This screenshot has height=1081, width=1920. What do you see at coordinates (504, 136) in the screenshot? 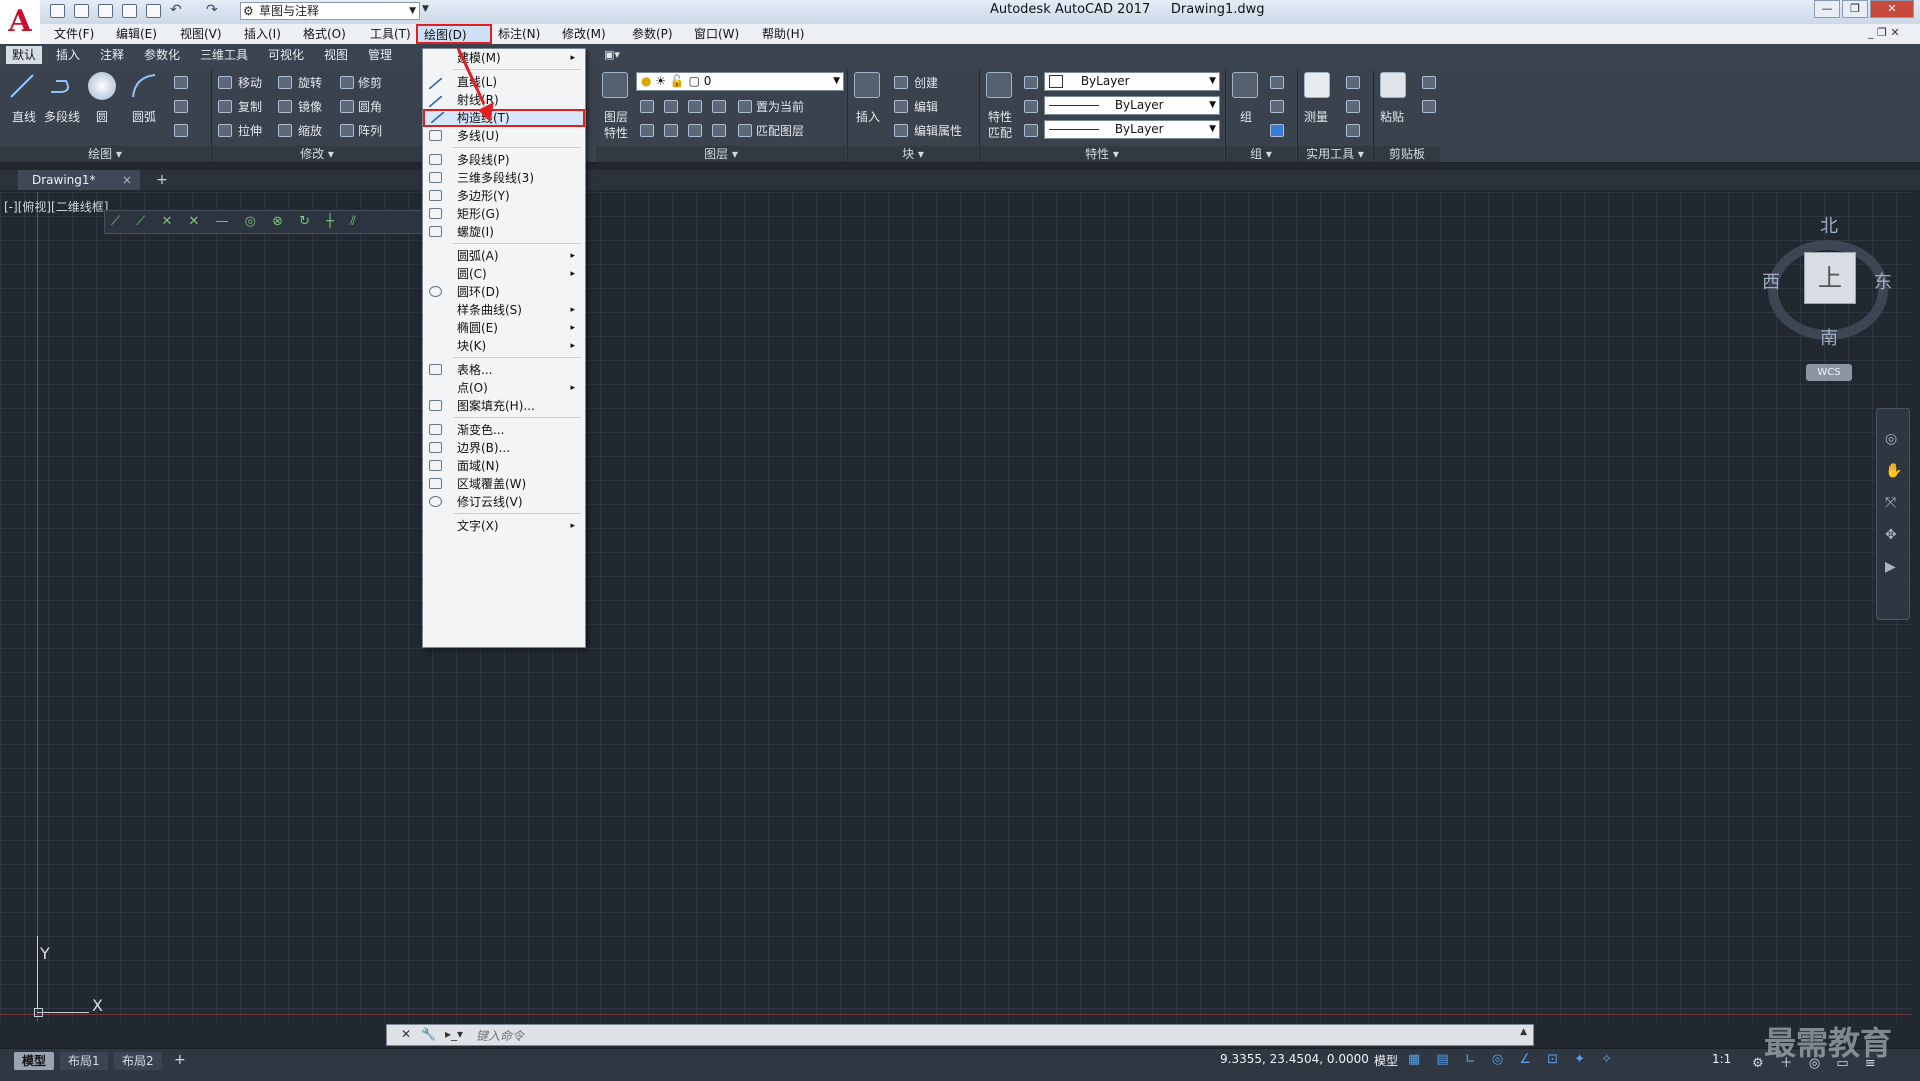
I see `menu-item-multiline: 多线(U)` at bounding box center [504, 136].